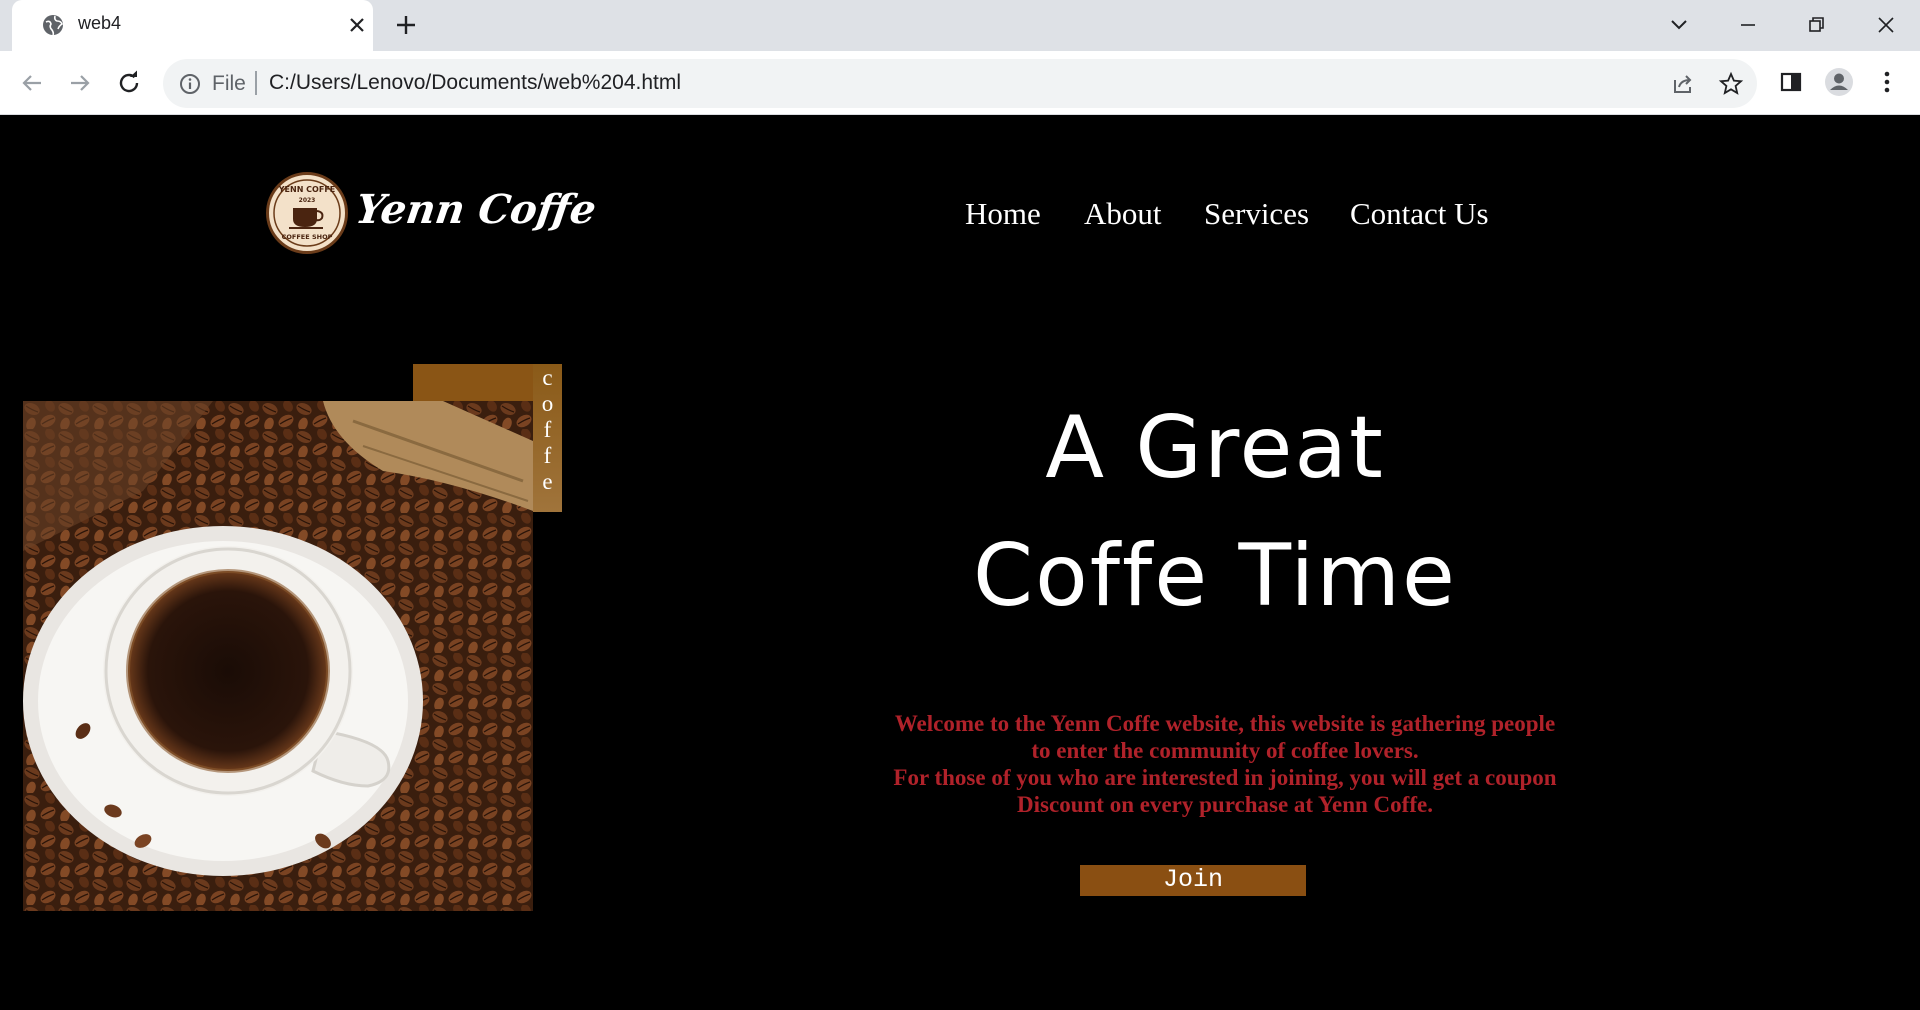  I want to click on globe-icon, so click(53, 25).